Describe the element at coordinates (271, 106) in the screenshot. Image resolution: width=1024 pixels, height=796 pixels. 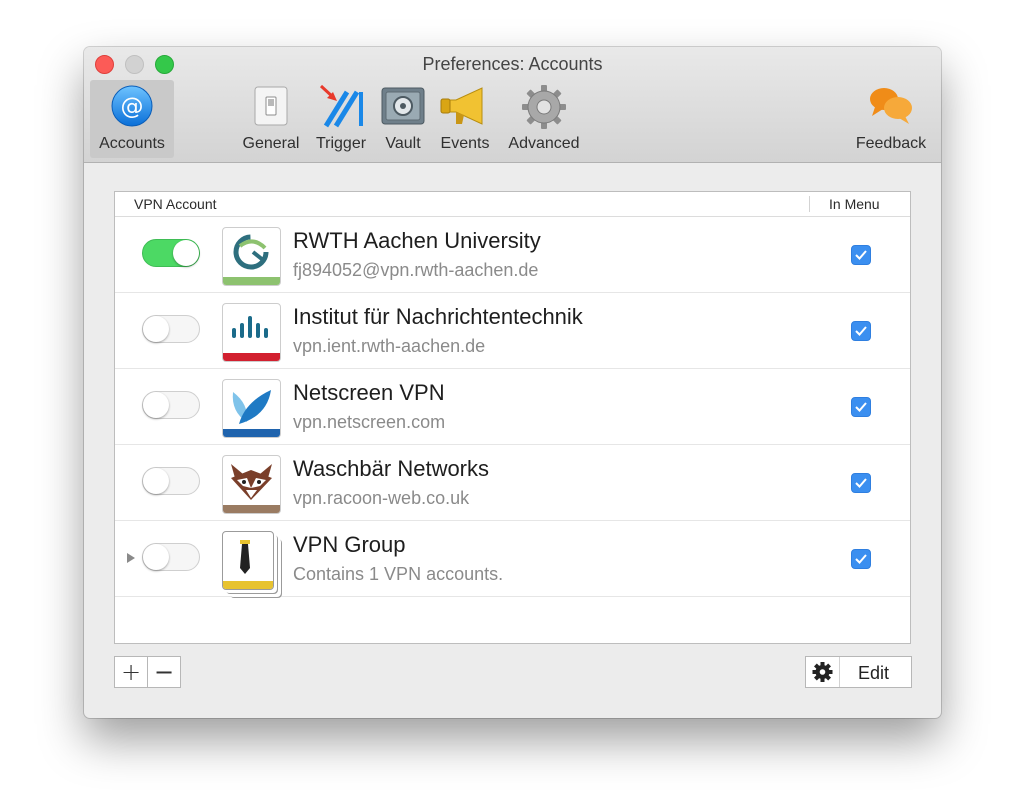
I see `switch-icon` at that location.